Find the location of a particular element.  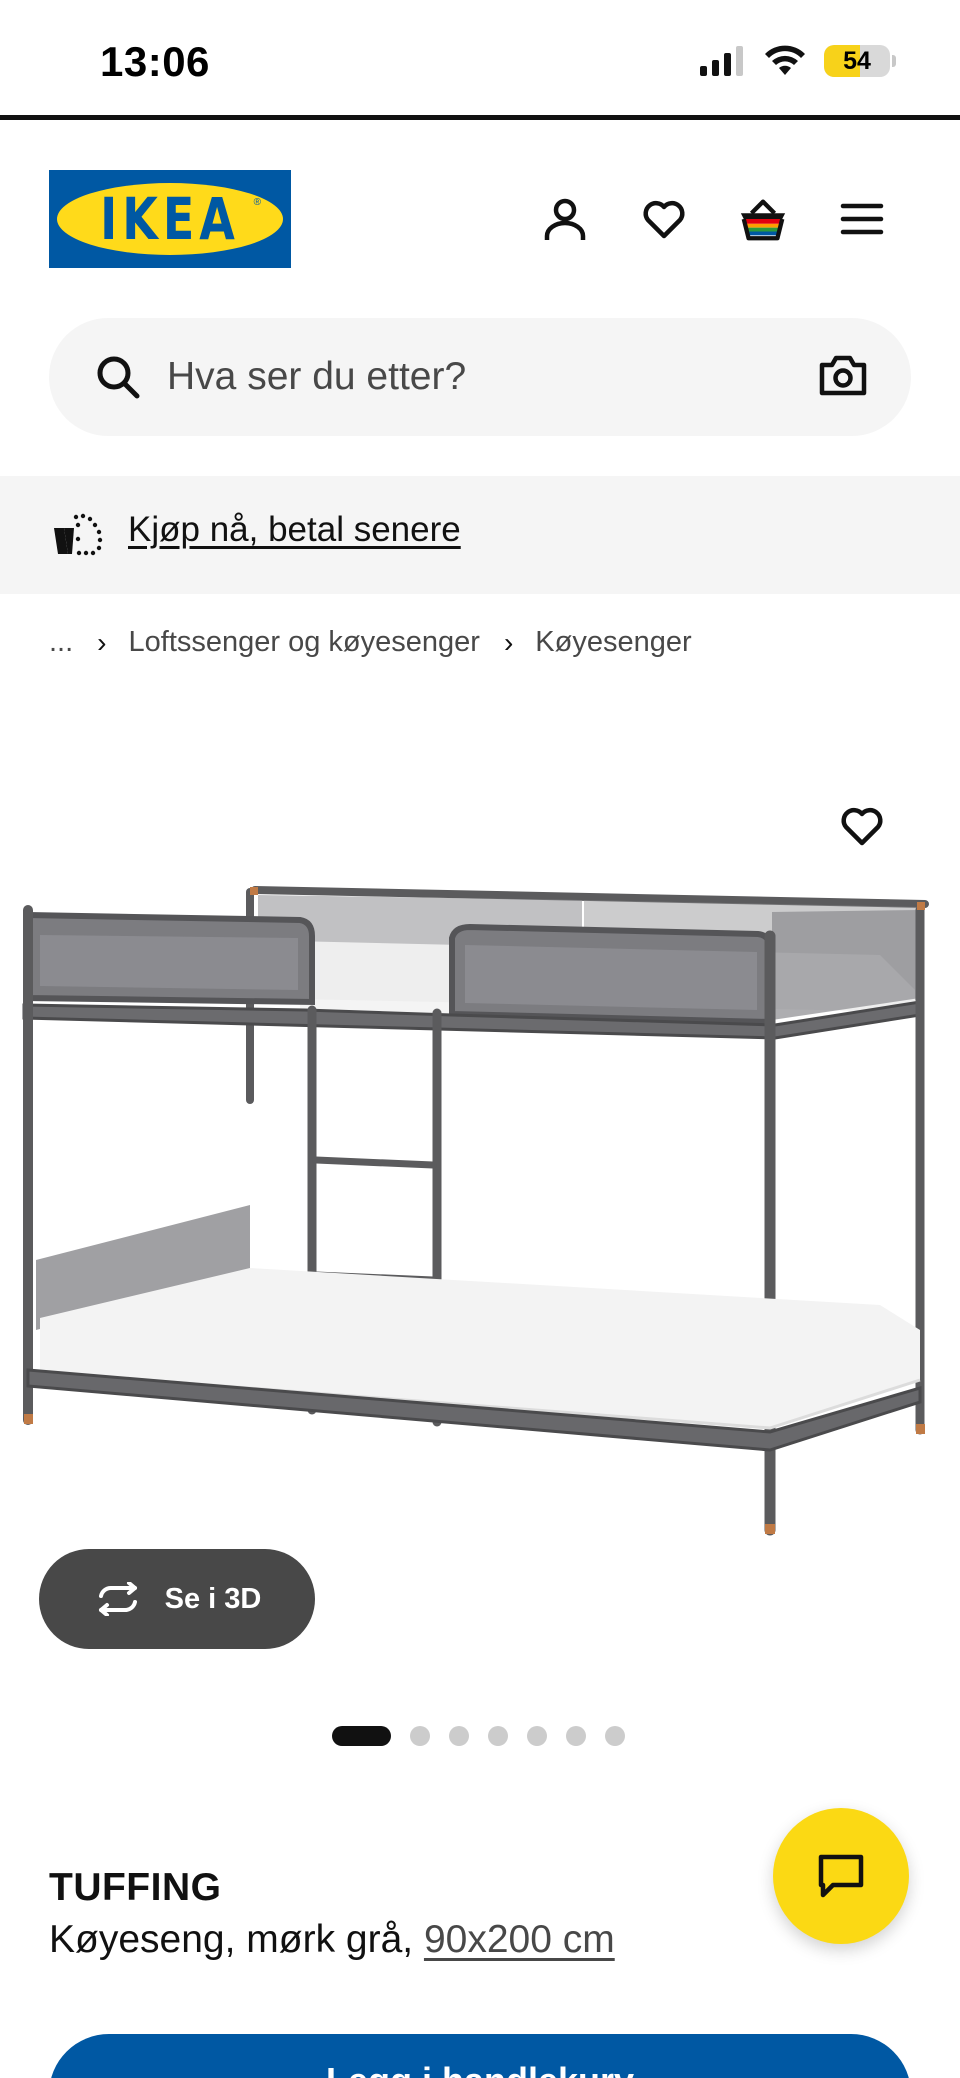

menu-icon is located at coordinates (862, 219).